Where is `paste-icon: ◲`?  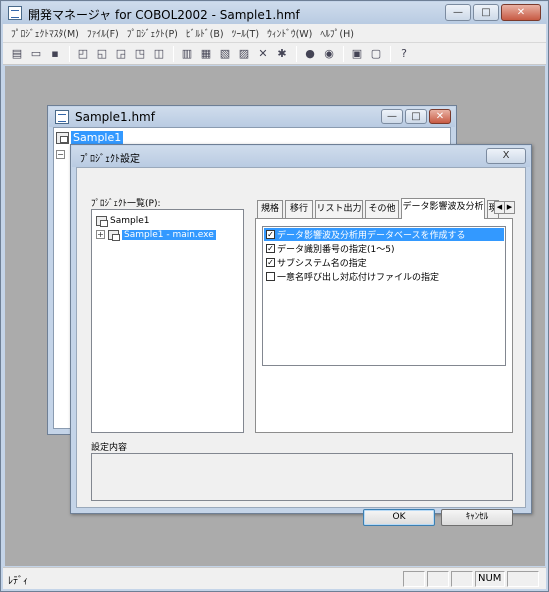
paste-icon: ◲ is located at coordinates (121, 54).